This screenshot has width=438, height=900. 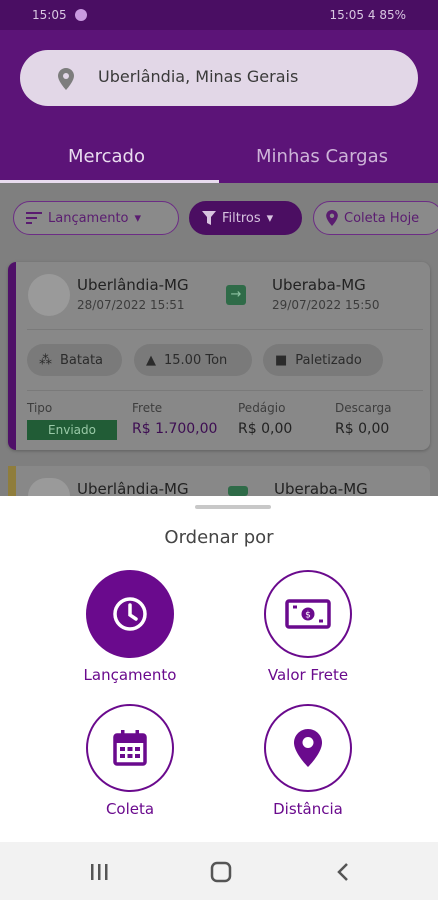 I want to click on sort-option-label: Coleta, so click(x=130, y=809).